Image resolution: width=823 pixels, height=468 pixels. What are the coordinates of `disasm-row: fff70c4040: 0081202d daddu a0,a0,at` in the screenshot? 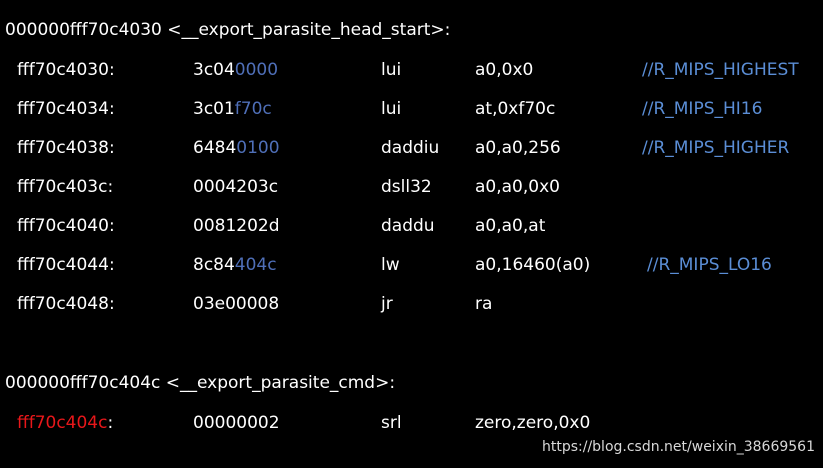 It's located at (411, 228).